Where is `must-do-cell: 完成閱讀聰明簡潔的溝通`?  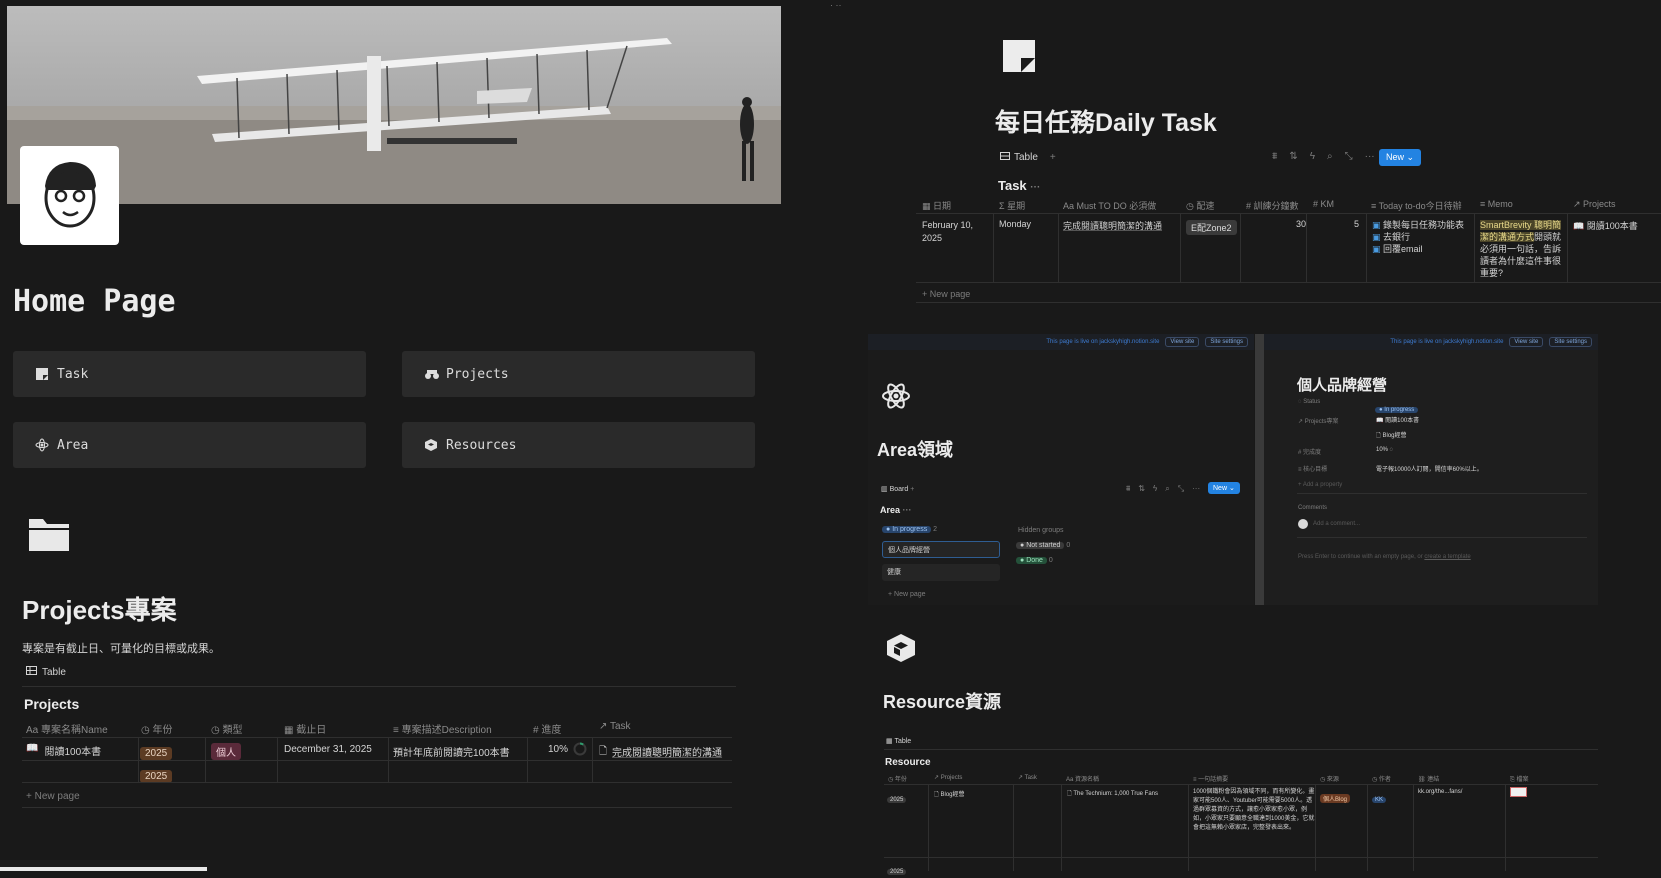 must-do-cell: 完成閱讀聰明簡潔的溝通 is located at coordinates (1112, 225).